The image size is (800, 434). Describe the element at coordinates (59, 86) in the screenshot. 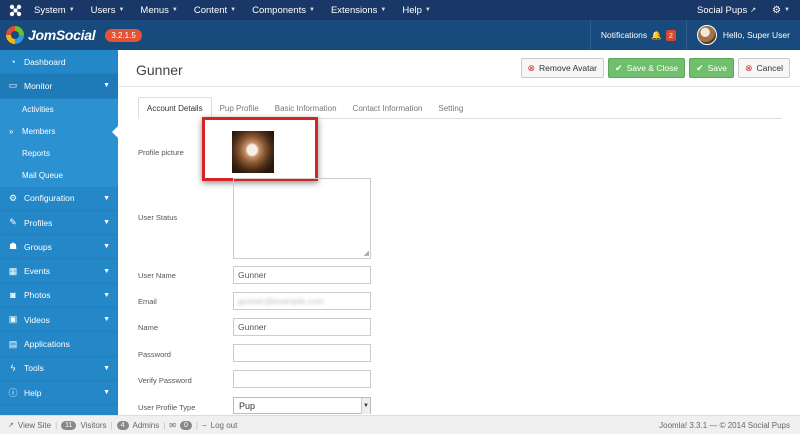

I see `sidebar-item-monitor: ▭ Monitor ▼` at that location.